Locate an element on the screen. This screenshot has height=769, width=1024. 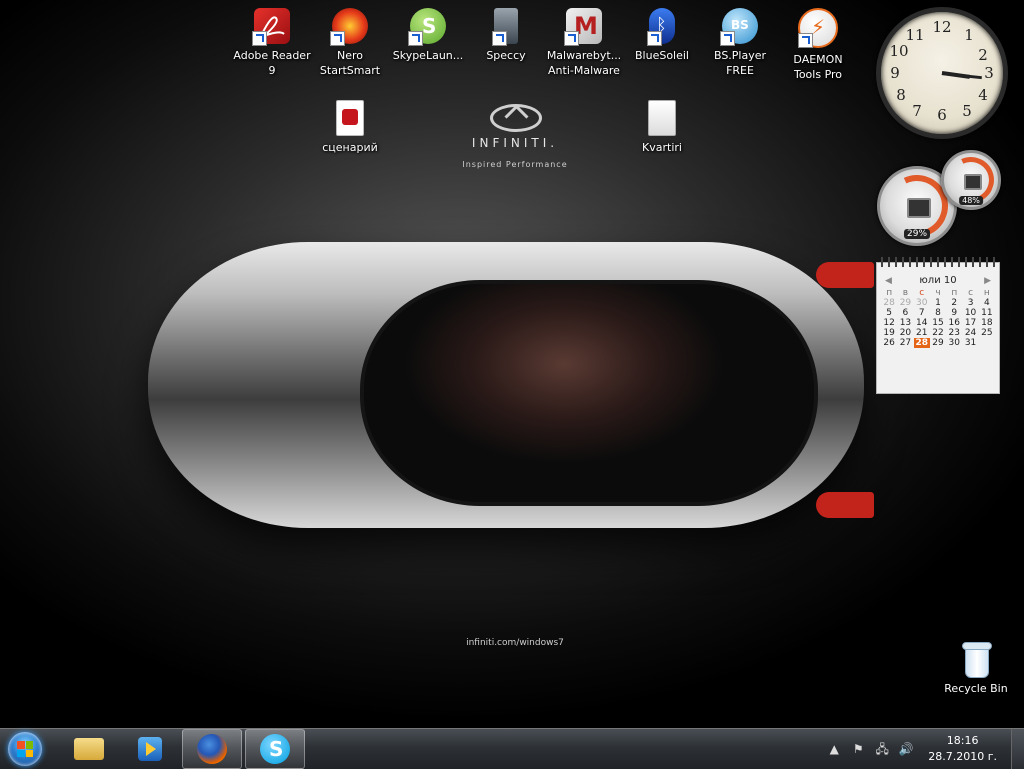
desktop-icon-recycle-bin: Recycle Bin is located at coordinates (976, 667).